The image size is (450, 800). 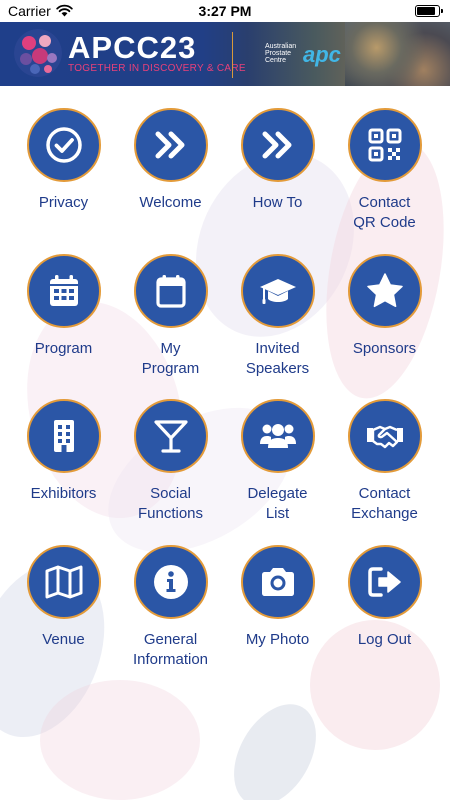 I want to click on menu-label: Venue, so click(x=63, y=639).